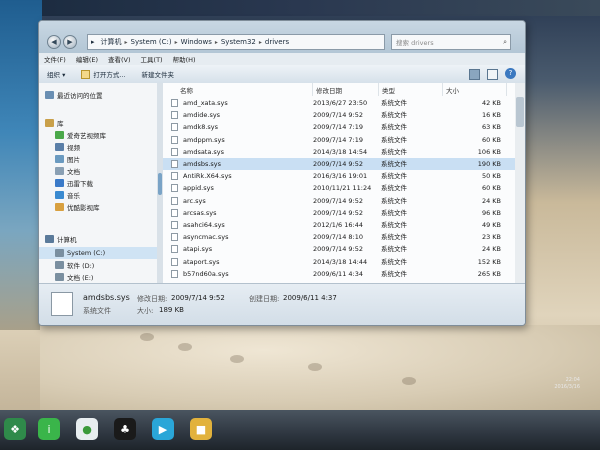  I want to click on nav-item: 计算机, so click(98, 239).